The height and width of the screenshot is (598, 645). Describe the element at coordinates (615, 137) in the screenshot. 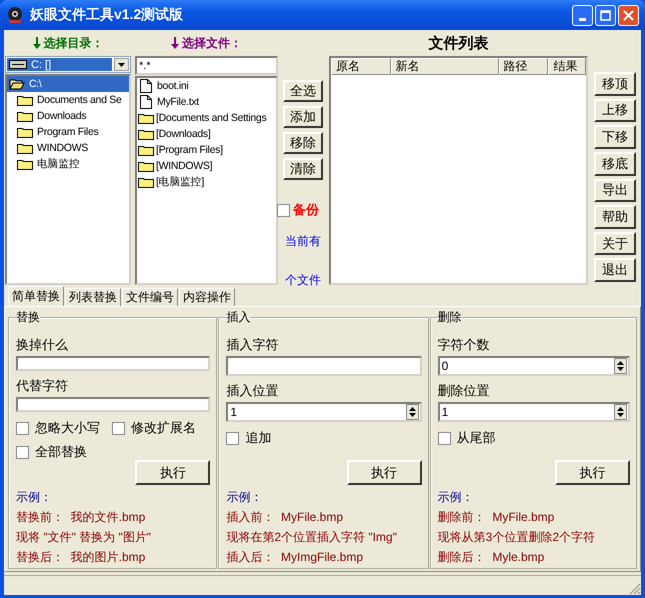

I see `side-button: 下移` at that location.